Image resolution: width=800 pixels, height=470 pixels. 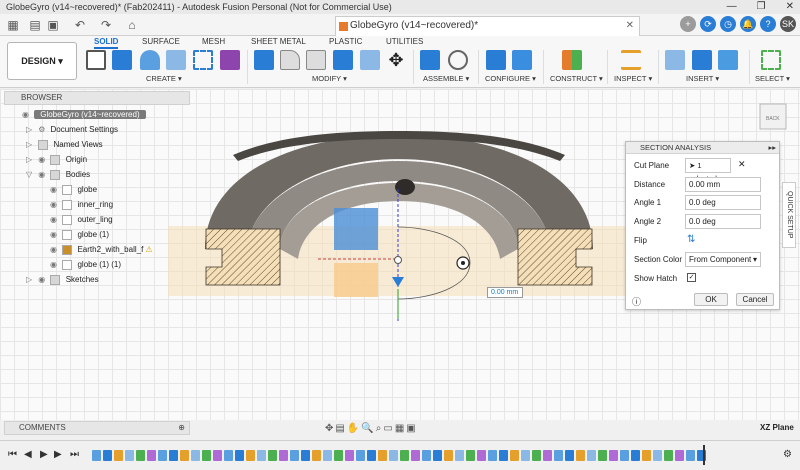 What do you see at coordinates (728, 60) in the screenshot?
I see `insert-canvas-icon` at bounding box center [728, 60].